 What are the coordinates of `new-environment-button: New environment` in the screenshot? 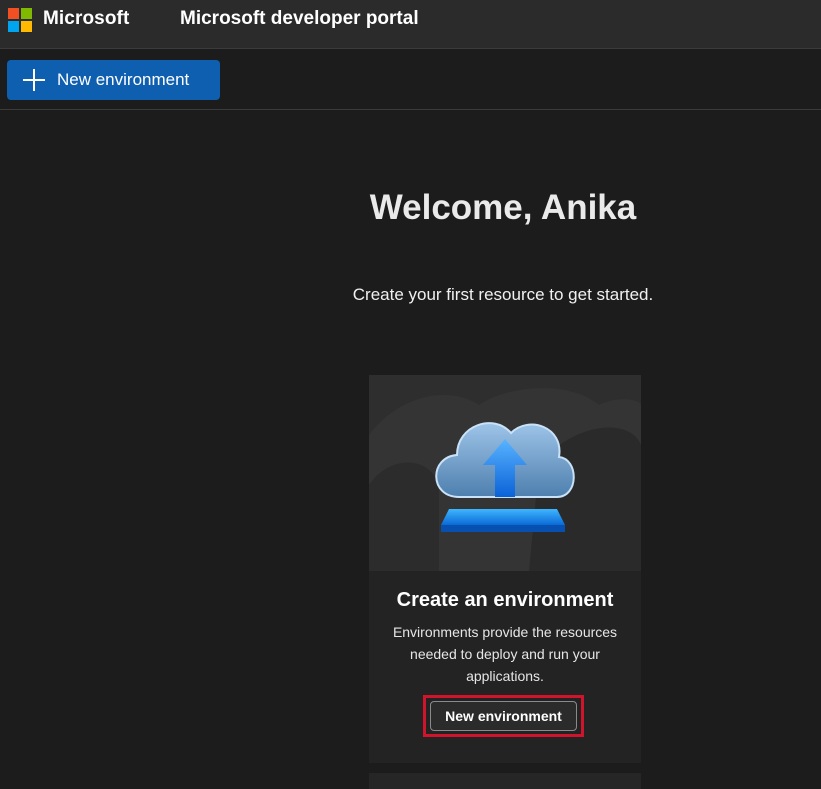 It's located at (113, 80).